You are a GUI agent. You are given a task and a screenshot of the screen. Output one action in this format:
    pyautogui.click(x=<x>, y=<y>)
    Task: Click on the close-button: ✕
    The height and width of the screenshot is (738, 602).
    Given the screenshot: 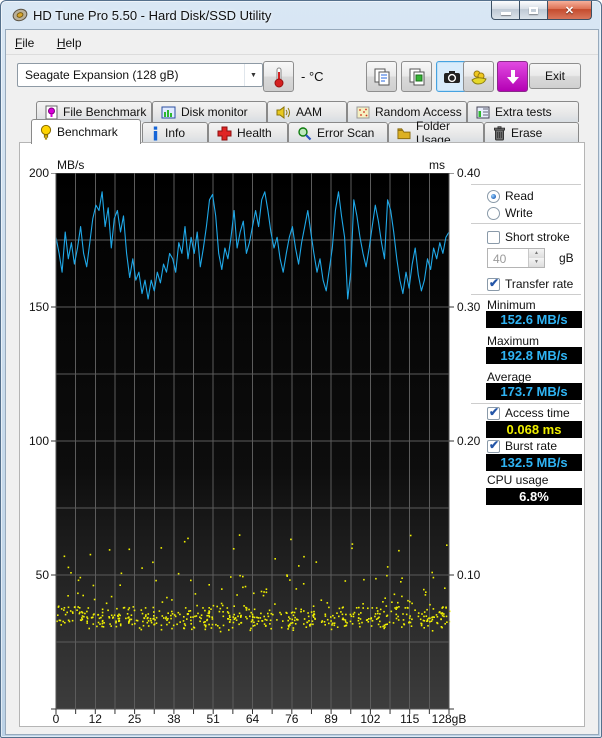 What is the action you would take?
    pyautogui.click(x=569, y=10)
    